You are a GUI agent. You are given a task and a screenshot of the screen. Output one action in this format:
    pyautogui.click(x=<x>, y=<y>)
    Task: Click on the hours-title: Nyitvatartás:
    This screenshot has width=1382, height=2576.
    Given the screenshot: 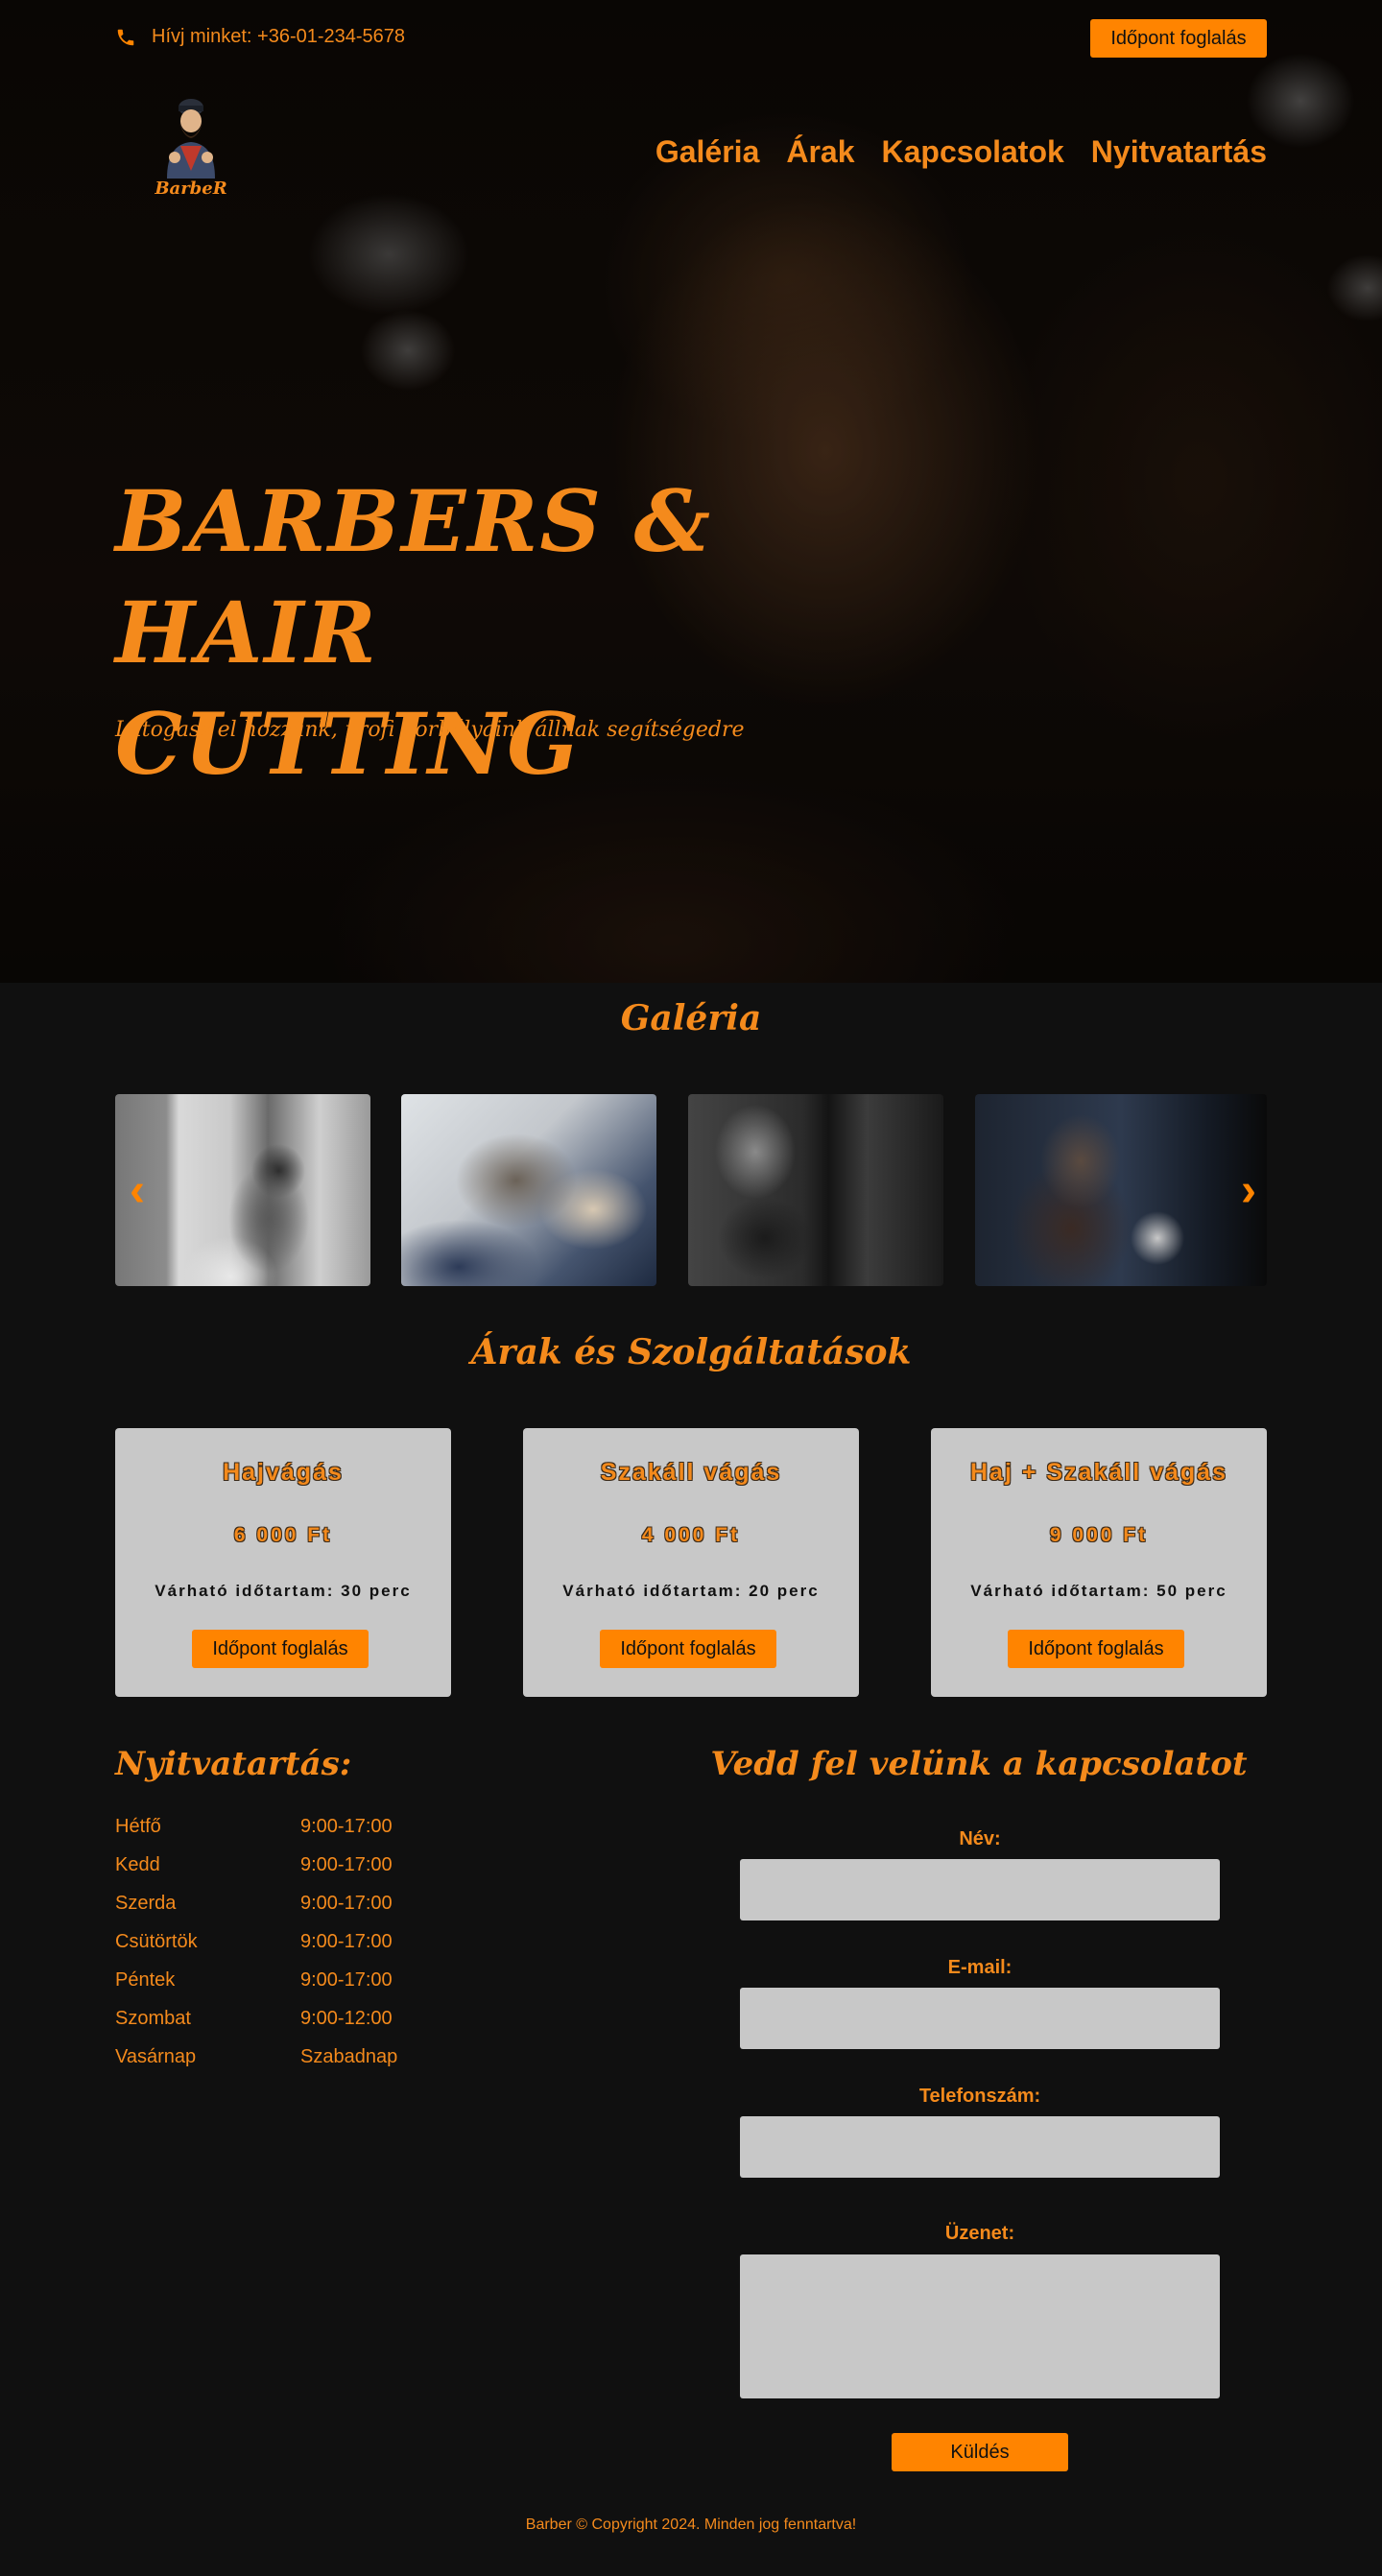 What is the action you would take?
    pyautogui.click(x=233, y=1764)
    